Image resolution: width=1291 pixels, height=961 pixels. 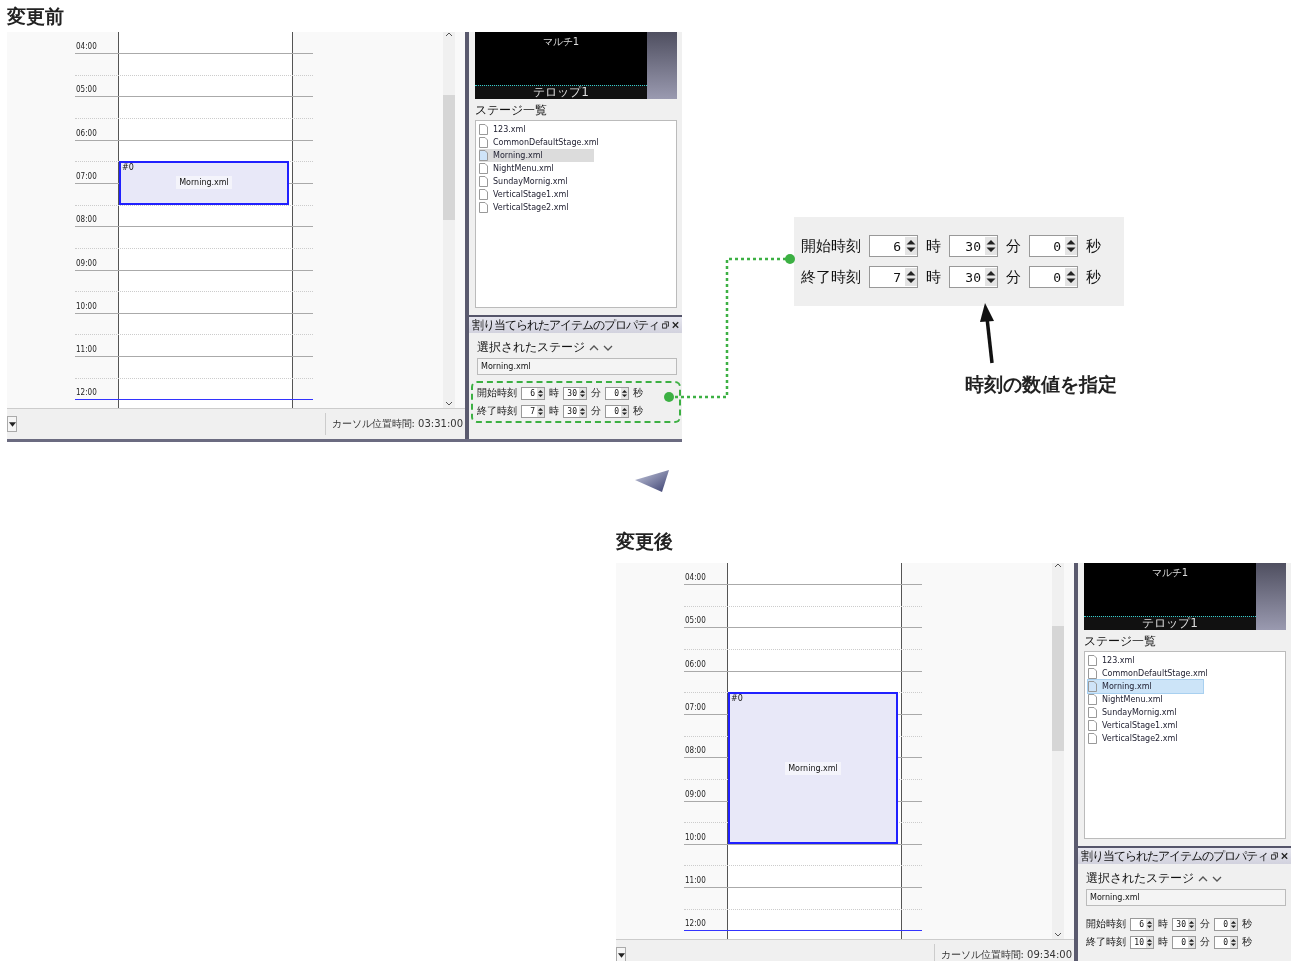 I want to click on unit-label: 分, so click(x=1205, y=942).